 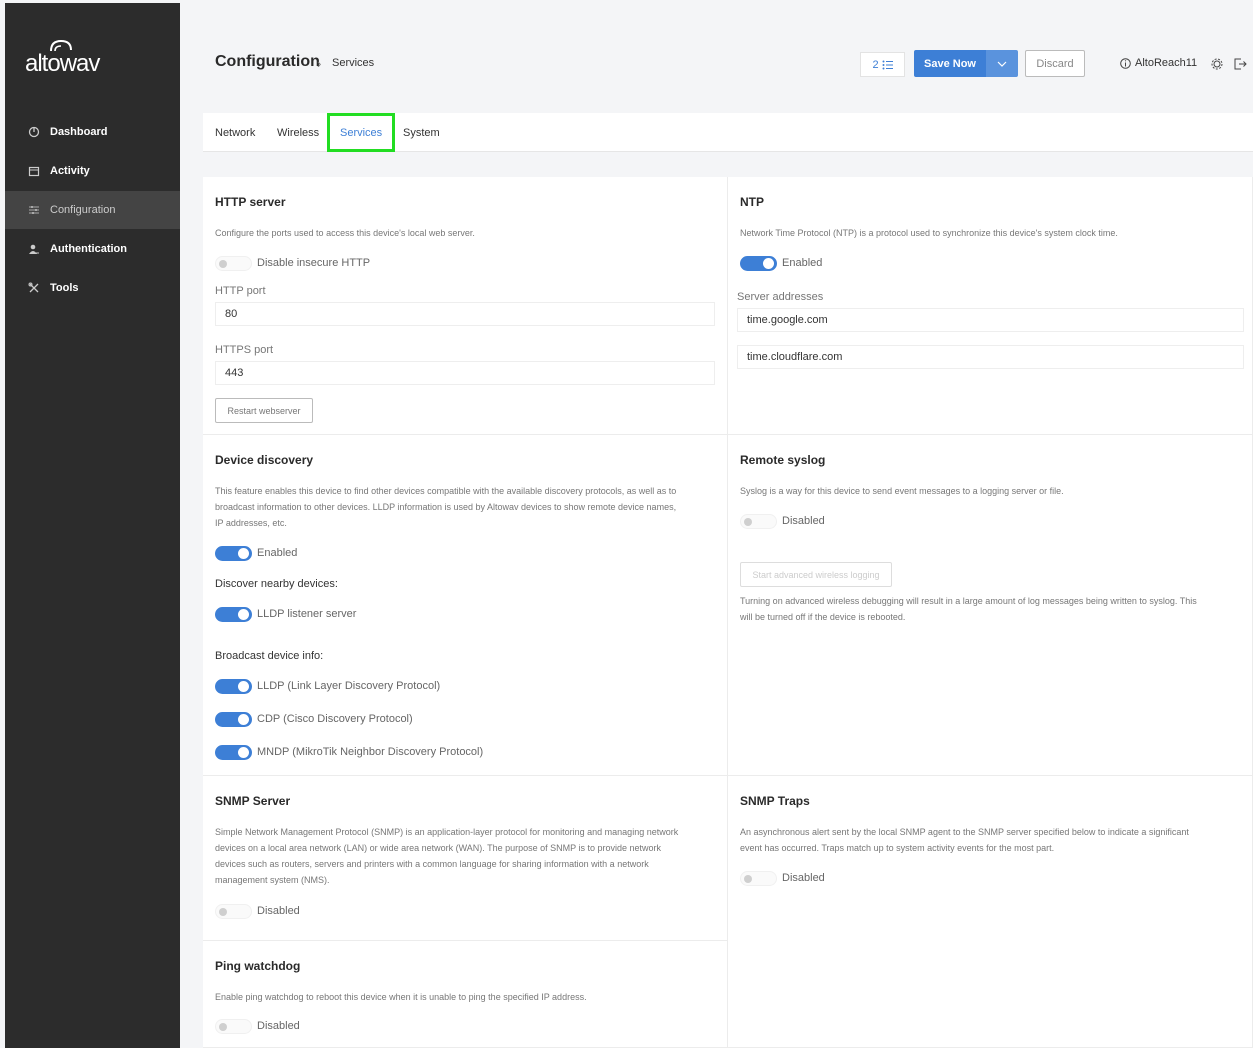 I want to click on device-name: AltoReach11, so click(x=1166, y=63).